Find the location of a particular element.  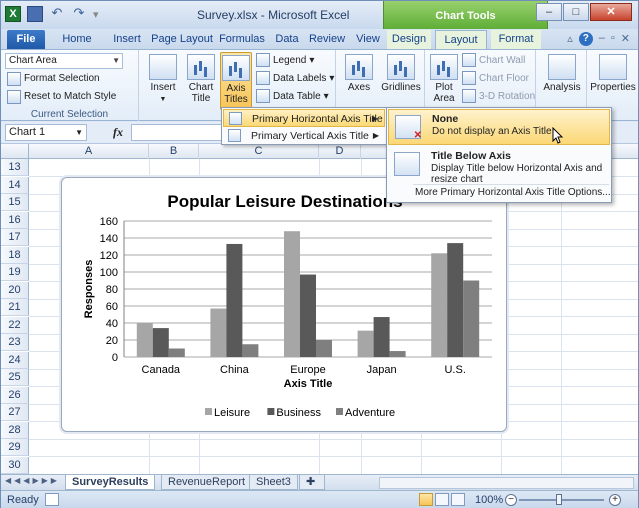

tab-format: Format is located at coordinates (516, 39).